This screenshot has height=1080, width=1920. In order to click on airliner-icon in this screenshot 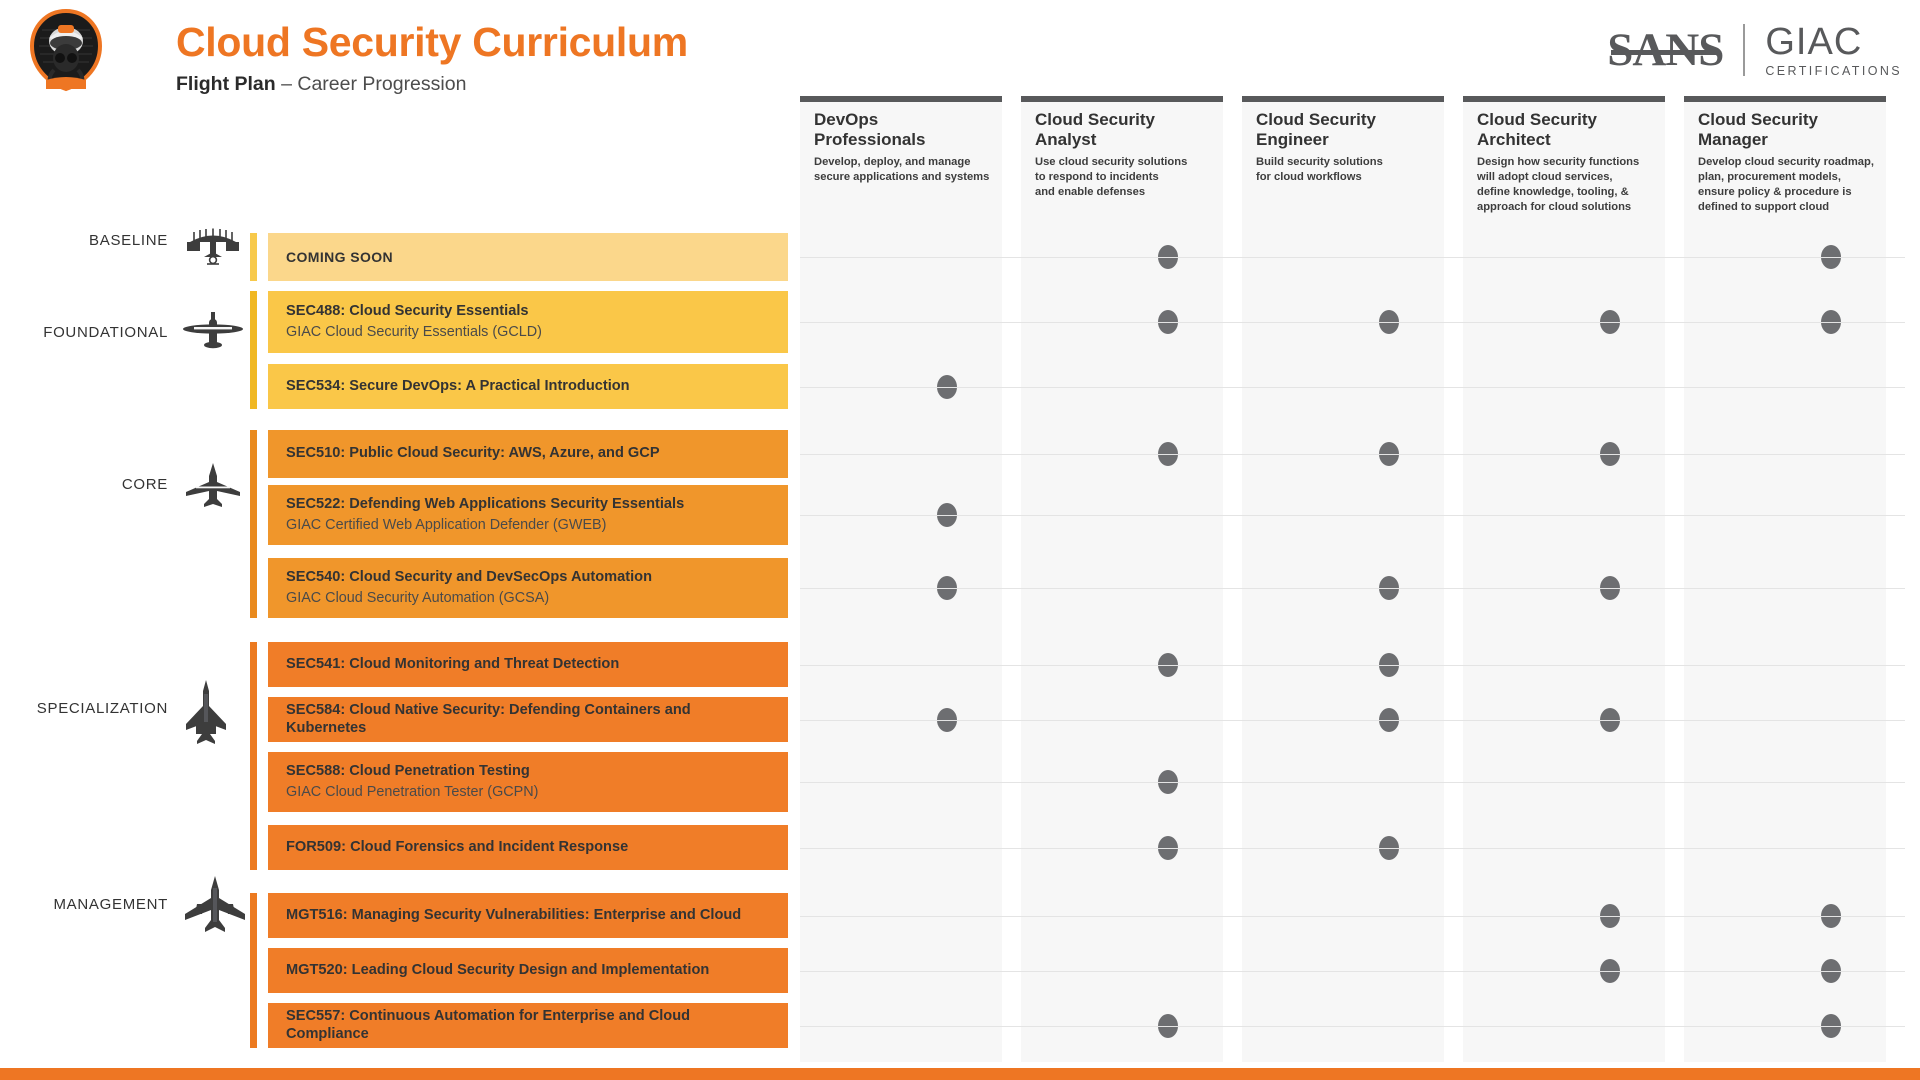, I will do `click(215, 906)`.